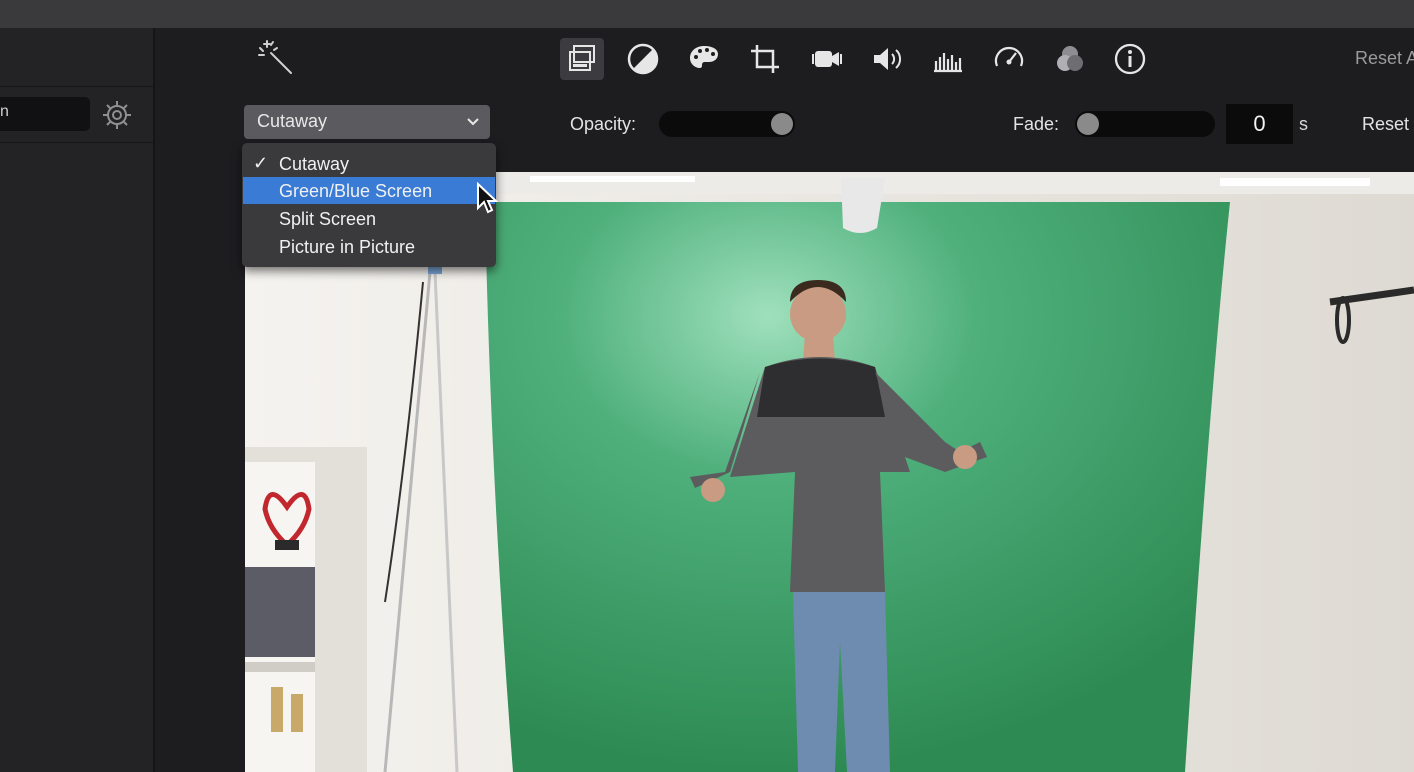 Image resolution: width=1414 pixels, height=772 pixels. What do you see at coordinates (261, 163) in the screenshot?
I see `checkmark-icon: ✓` at bounding box center [261, 163].